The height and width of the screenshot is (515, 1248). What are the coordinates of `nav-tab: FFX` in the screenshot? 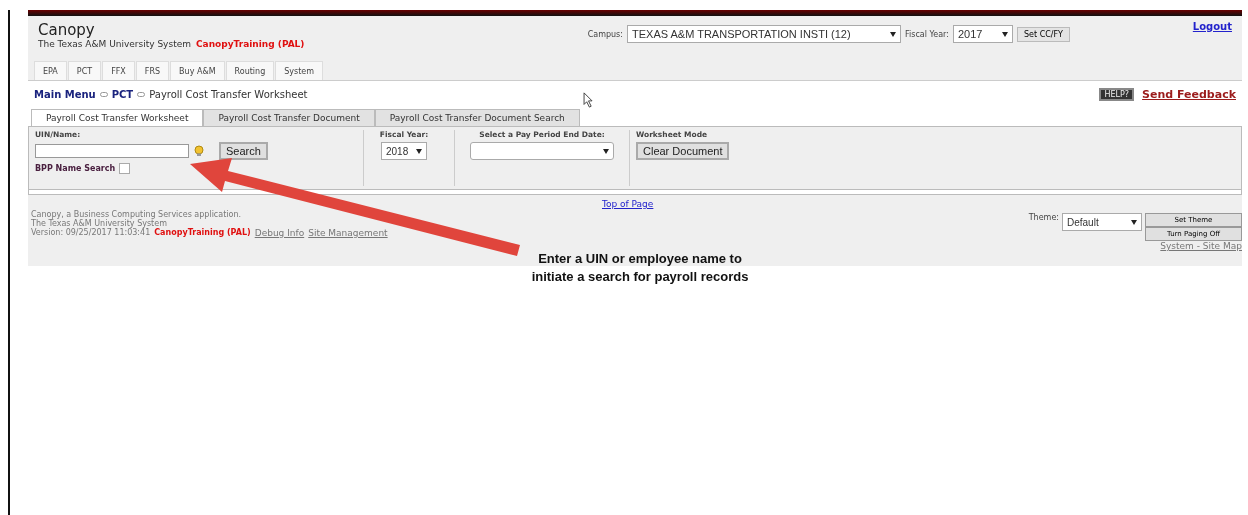 It's located at (118, 70).